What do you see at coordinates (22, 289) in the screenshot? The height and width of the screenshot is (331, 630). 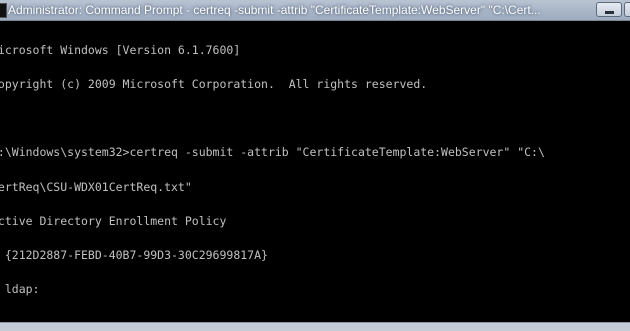 I see `console-line: ldap:` at bounding box center [22, 289].